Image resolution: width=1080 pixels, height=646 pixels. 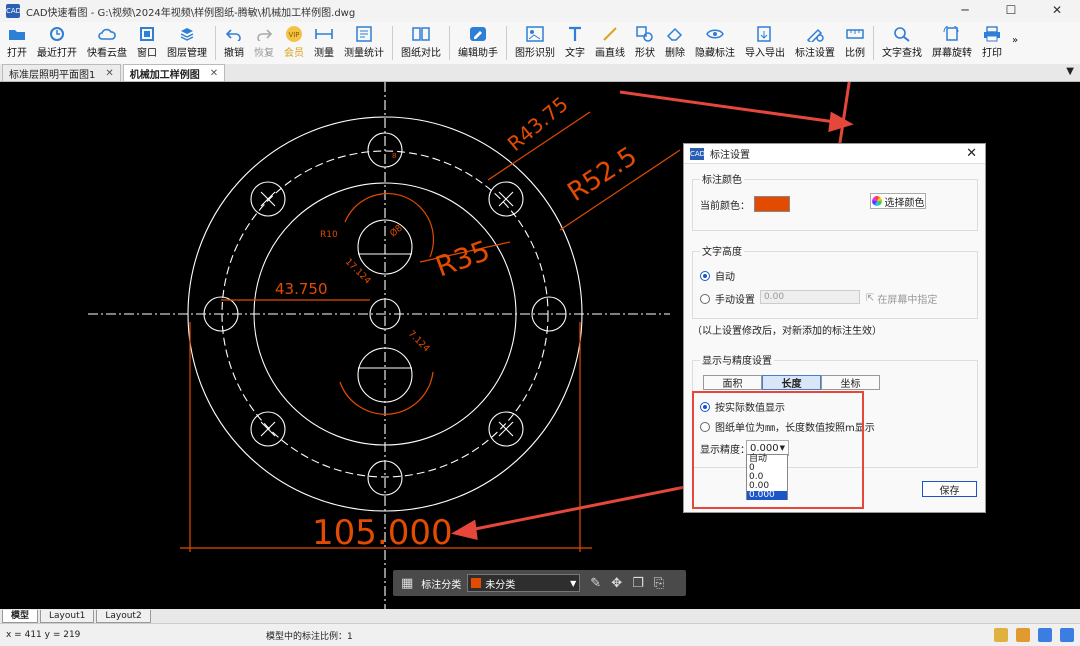 I want to click on move-icon: ✥, so click(x=616, y=583).